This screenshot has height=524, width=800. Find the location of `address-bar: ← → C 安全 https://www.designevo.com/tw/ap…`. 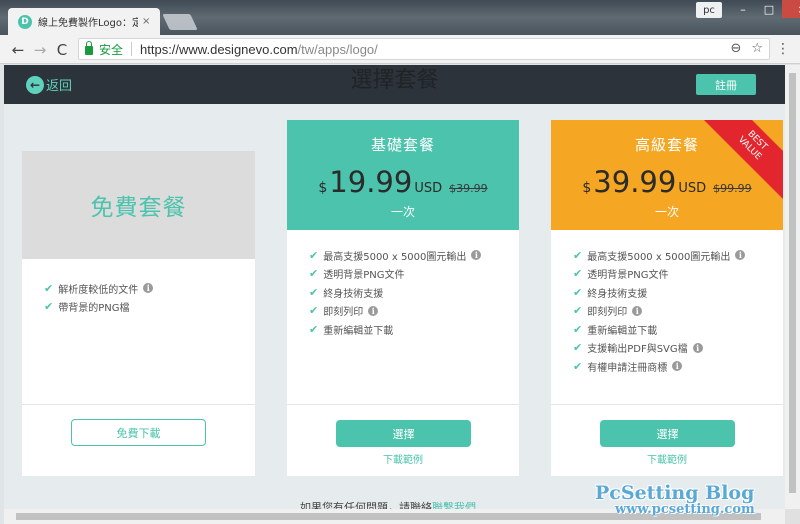

address-bar: ← → C 安全 https://www.designevo.com/tw/ap… is located at coordinates (400, 49).